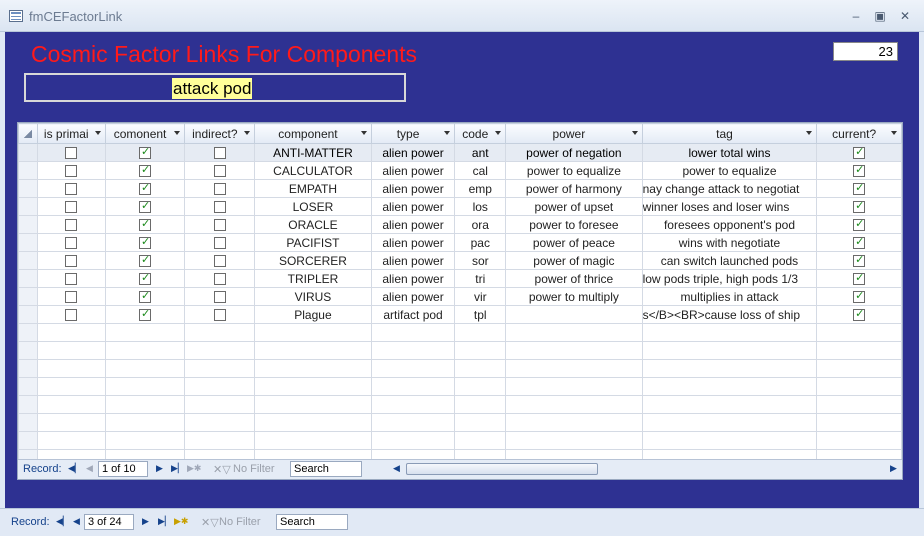  What do you see at coordinates (313, 206) in the screenshot?
I see `component-cell: LOSER` at bounding box center [313, 206].